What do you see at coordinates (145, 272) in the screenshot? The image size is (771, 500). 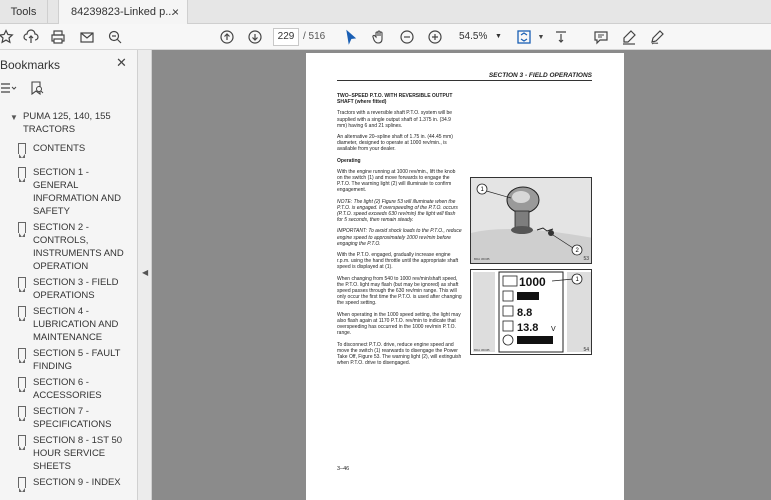 I see `collapse-panel-icon: ◀` at bounding box center [145, 272].